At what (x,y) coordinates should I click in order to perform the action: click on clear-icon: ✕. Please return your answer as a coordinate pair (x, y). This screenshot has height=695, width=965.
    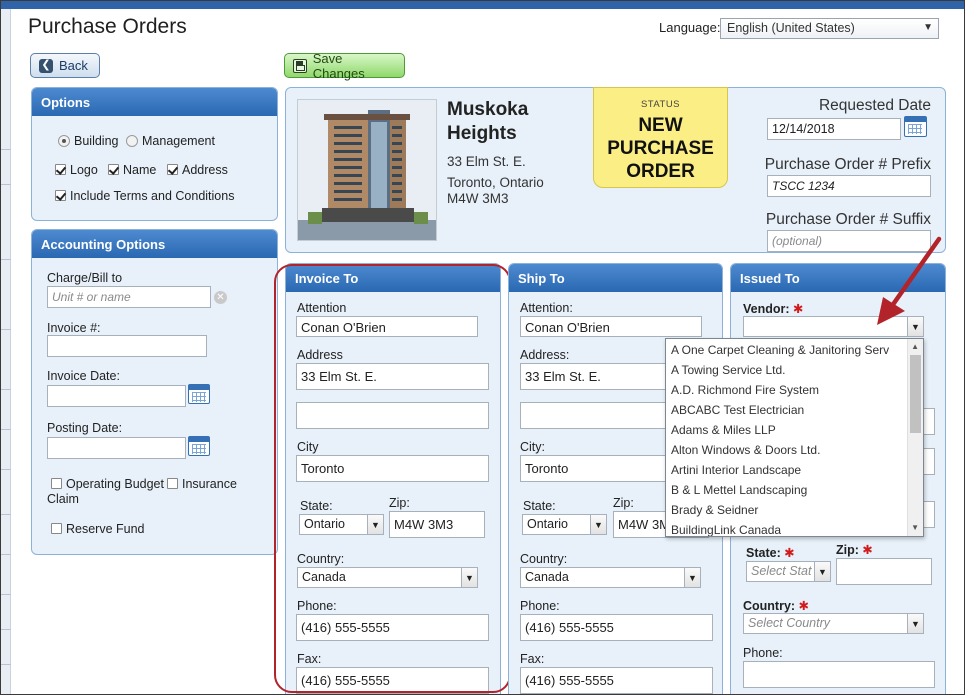
    Looking at the image, I should click on (220, 297).